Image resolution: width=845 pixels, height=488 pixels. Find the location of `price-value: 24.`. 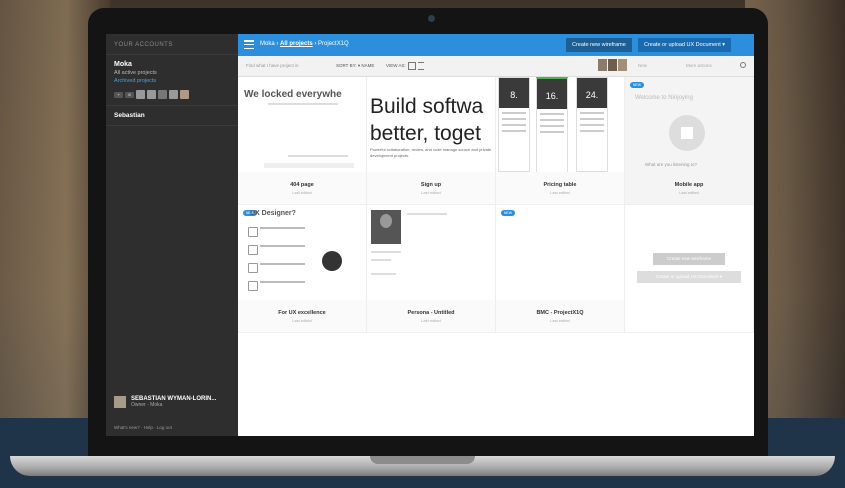

price-value: 24. is located at coordinates (592, 93).